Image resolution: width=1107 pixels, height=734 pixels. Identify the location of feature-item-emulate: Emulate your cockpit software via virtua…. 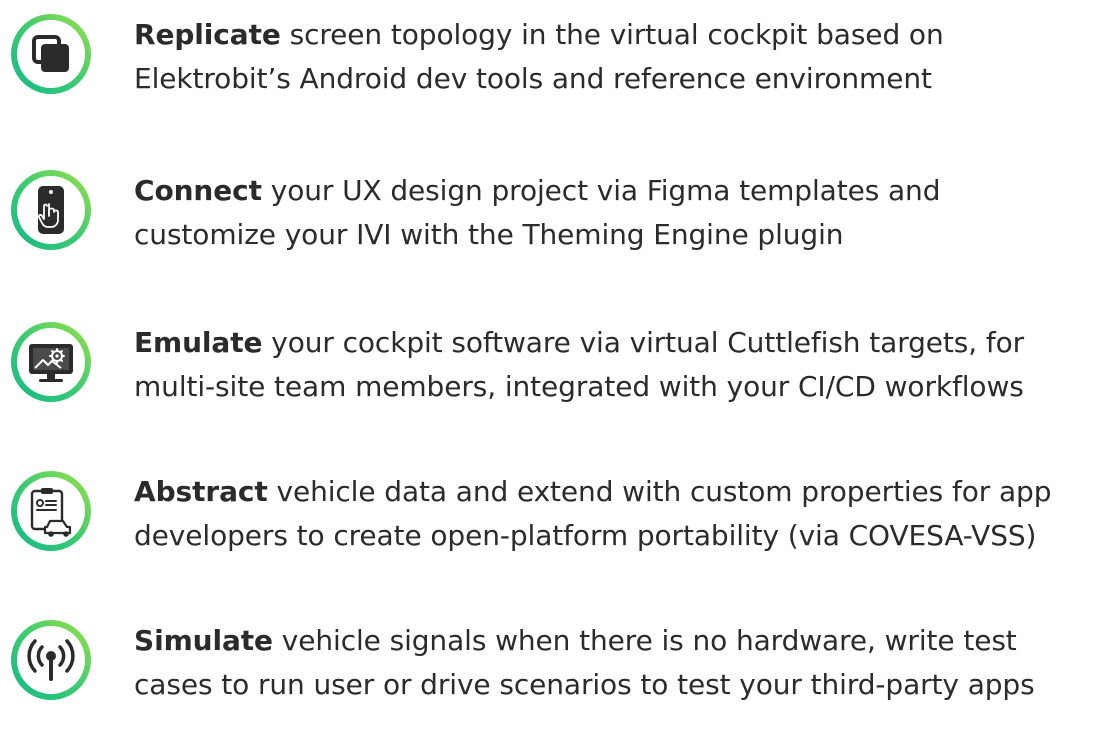
(553, 360).